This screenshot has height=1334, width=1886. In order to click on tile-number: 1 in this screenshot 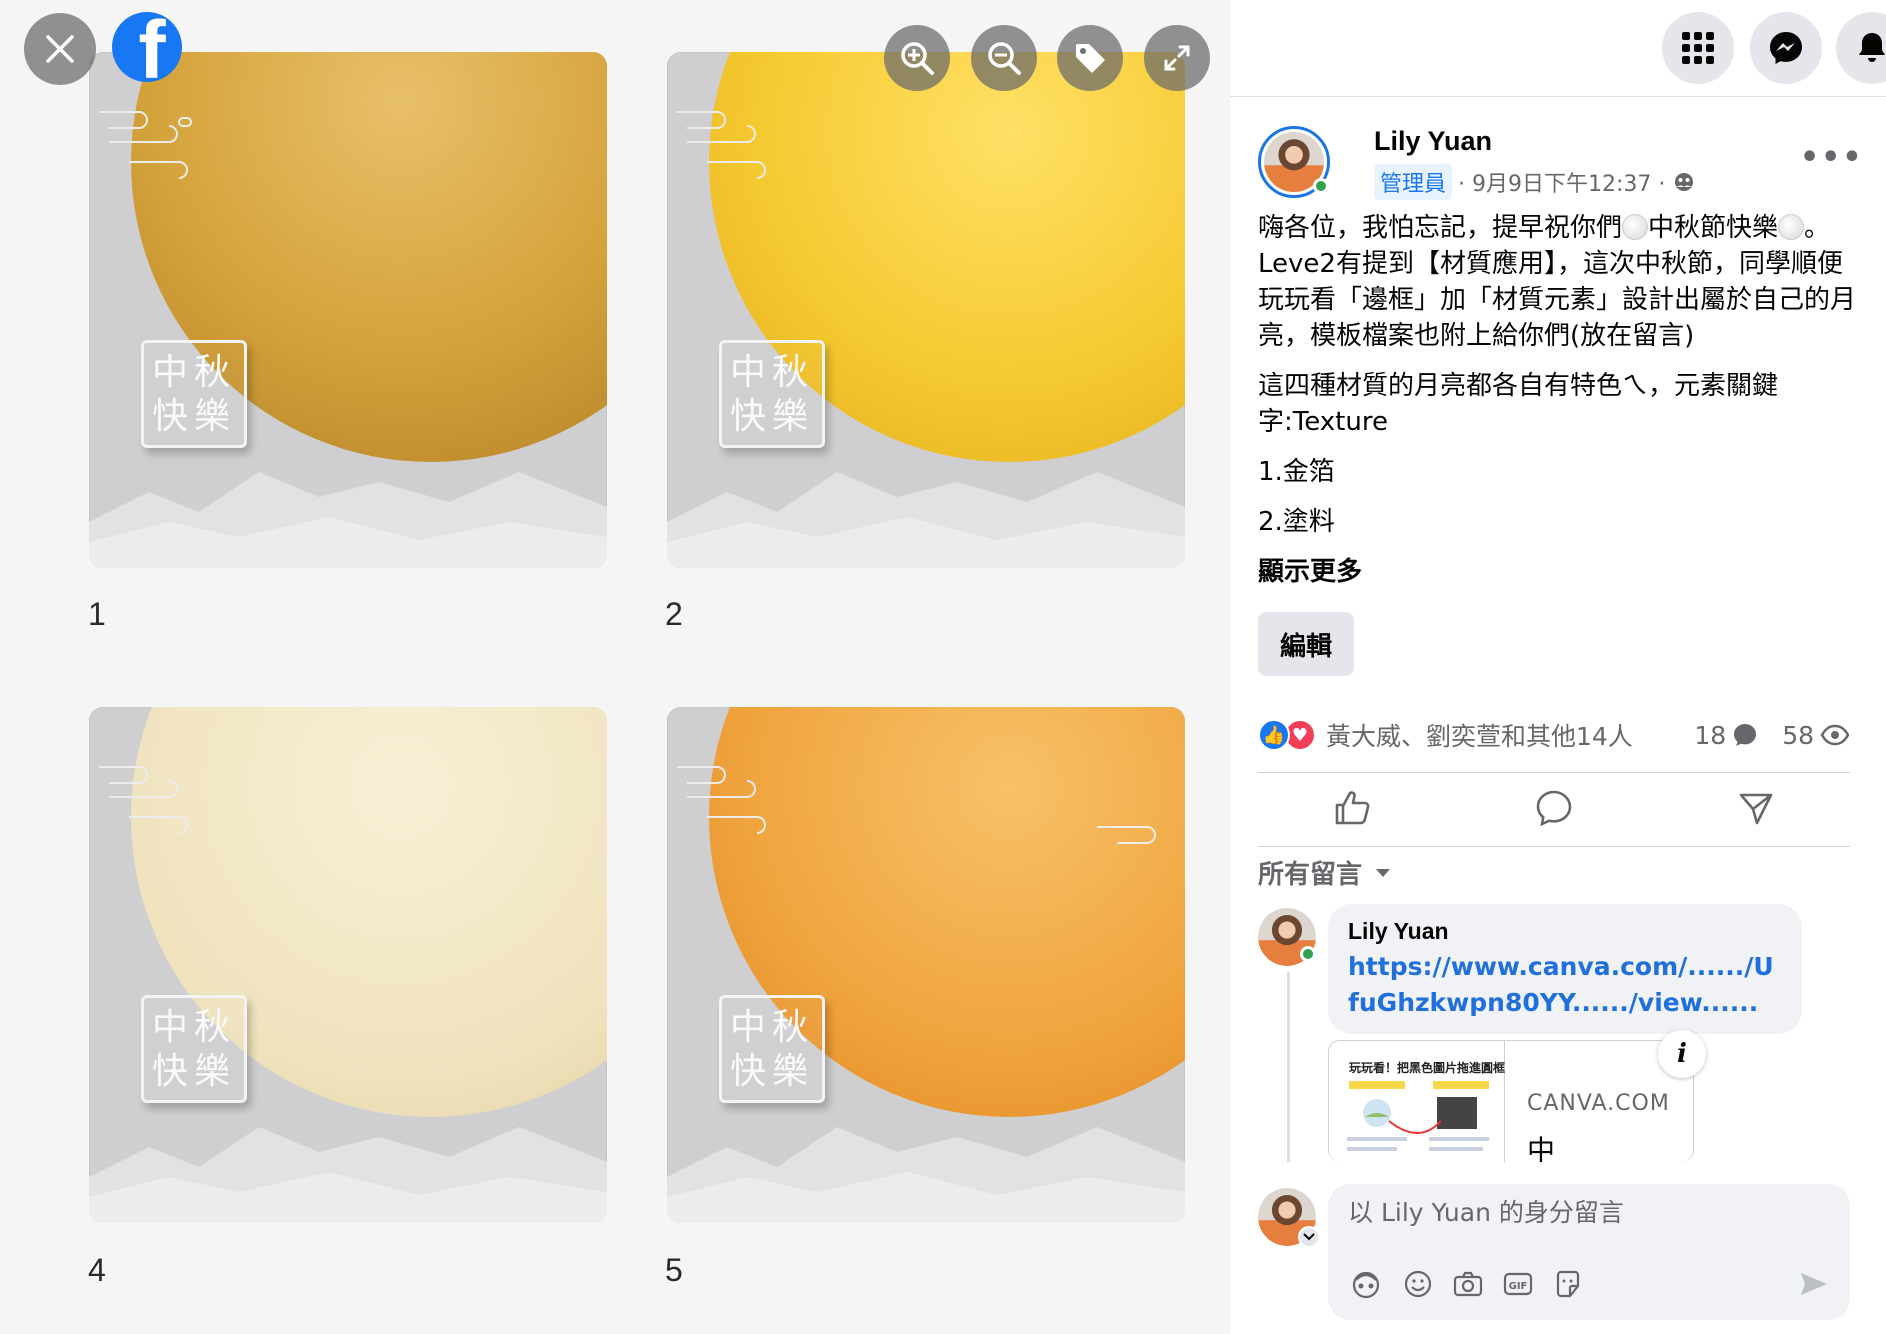, I will do `click(97, 614)`.